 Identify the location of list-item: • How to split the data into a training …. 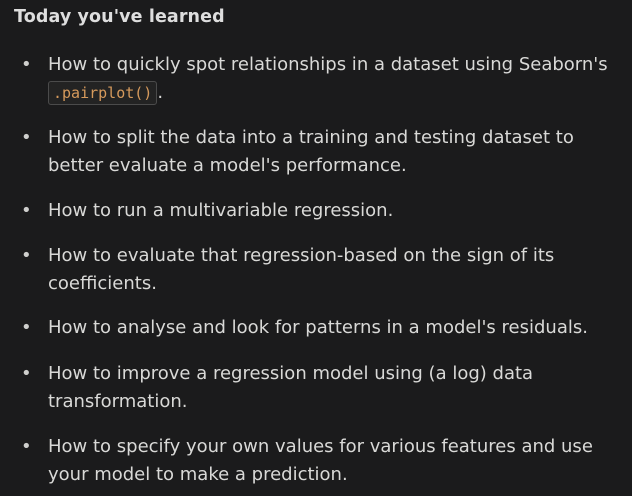
(322, 152).